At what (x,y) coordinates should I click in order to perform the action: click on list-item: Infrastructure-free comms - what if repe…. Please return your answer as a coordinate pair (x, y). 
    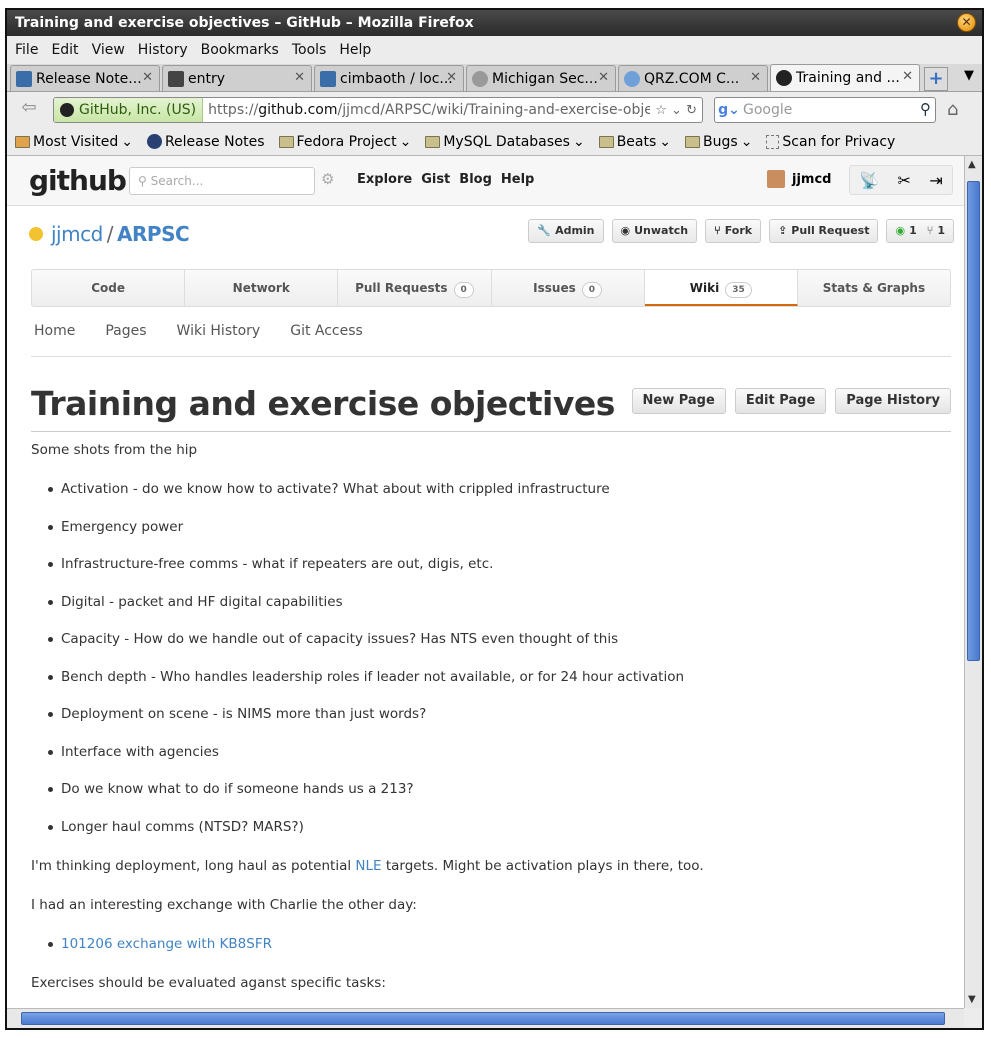
    Looking at the image, I should click on (491, 564).